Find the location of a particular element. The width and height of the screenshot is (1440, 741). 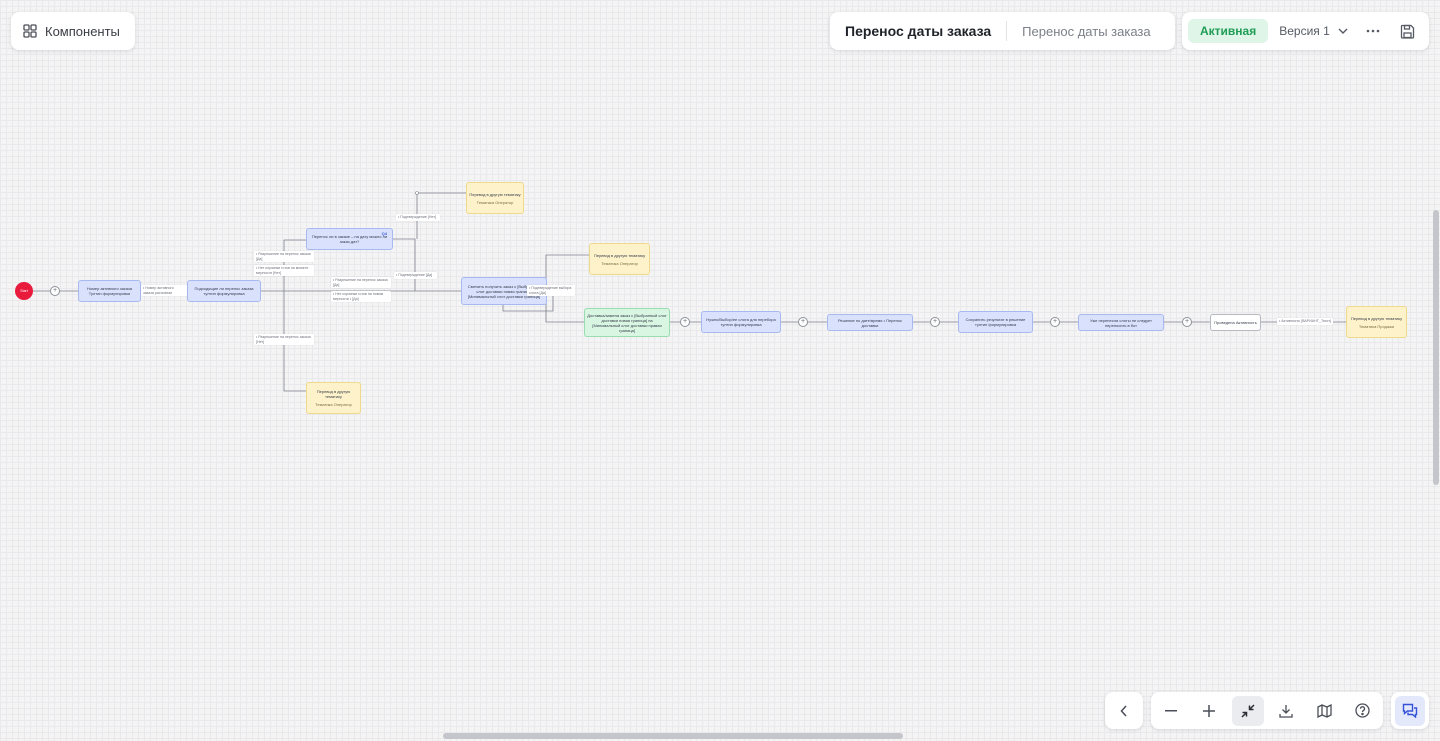

condition-label: • Подтверждение выбора слота [Да] is located at coordinates (551, 291).